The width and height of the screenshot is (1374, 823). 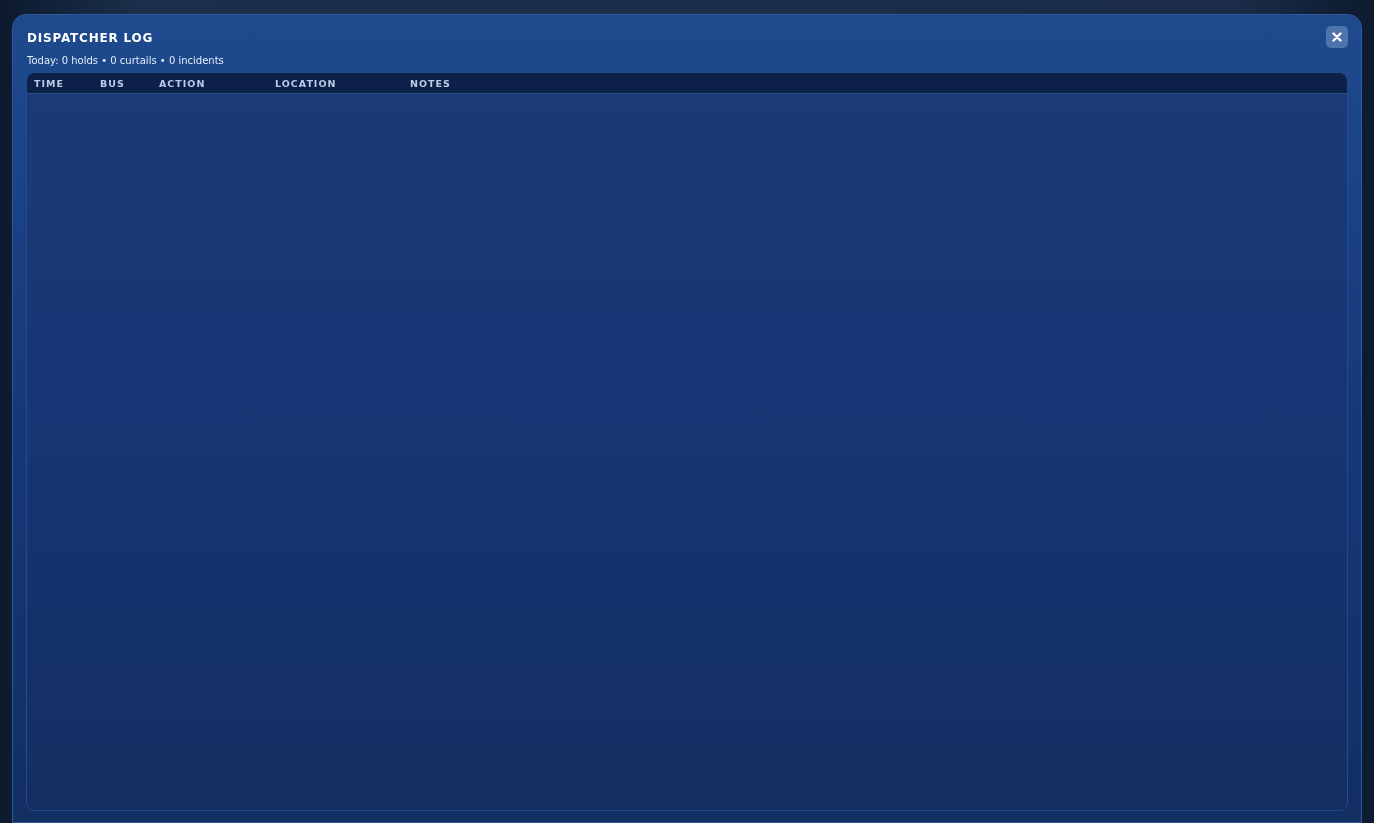 What do you see at coordinates (183, 83) in the screenshot?
I see `column-header: ACTION` at bounding box center [183, 83].